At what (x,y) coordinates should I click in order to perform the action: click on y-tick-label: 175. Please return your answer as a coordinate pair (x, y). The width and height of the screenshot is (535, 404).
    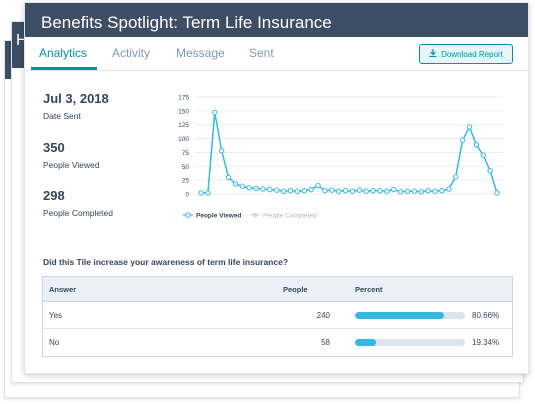
    Looking at the image, I should click on (183, 98).